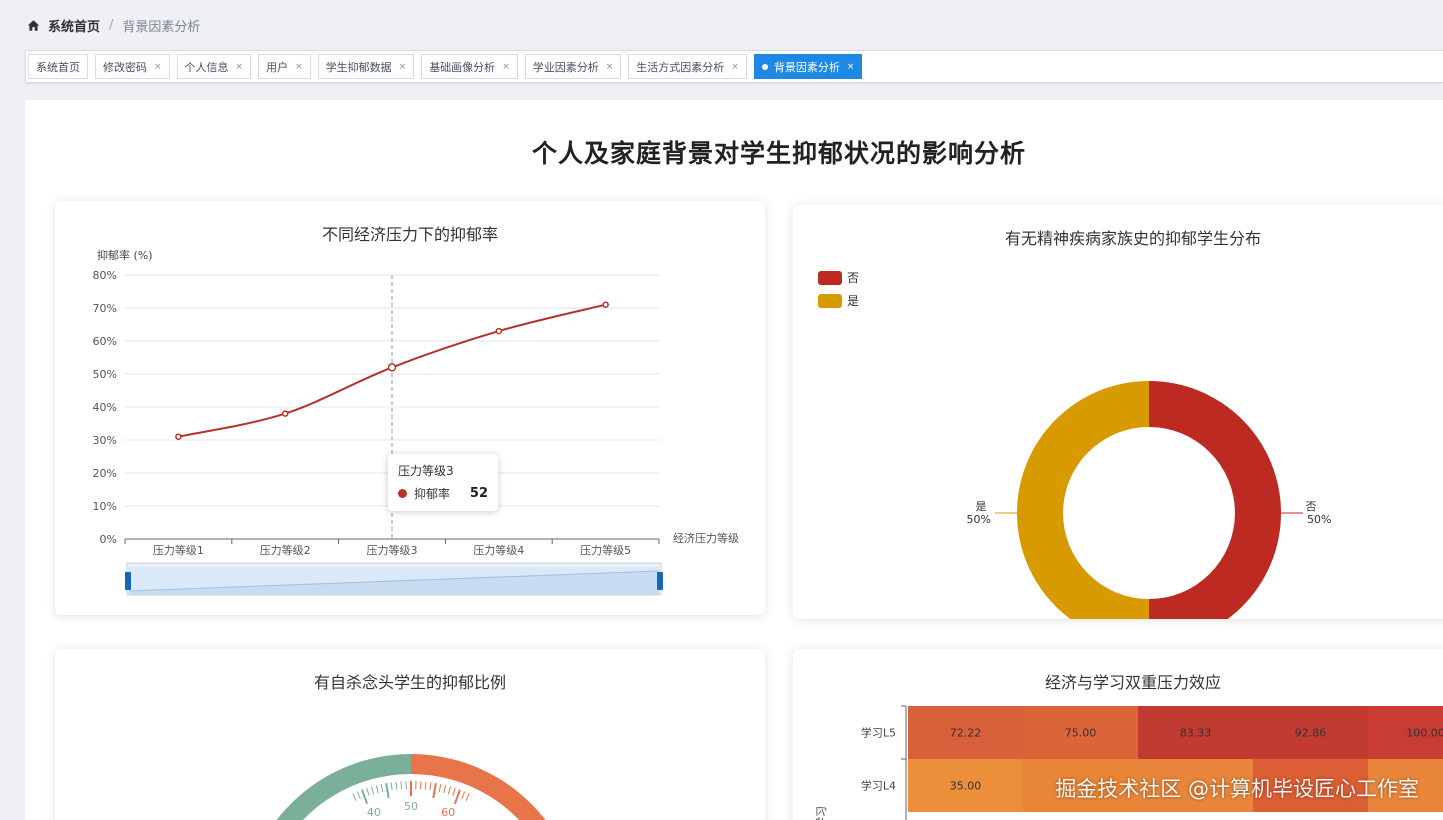 The height and width of the screenshot is (820, 1443). What do you see at coordinates (125, 255) in the screenshot?
I see `y-axis-label: 抑郁率 (%)` at bounding box center [125, 255].